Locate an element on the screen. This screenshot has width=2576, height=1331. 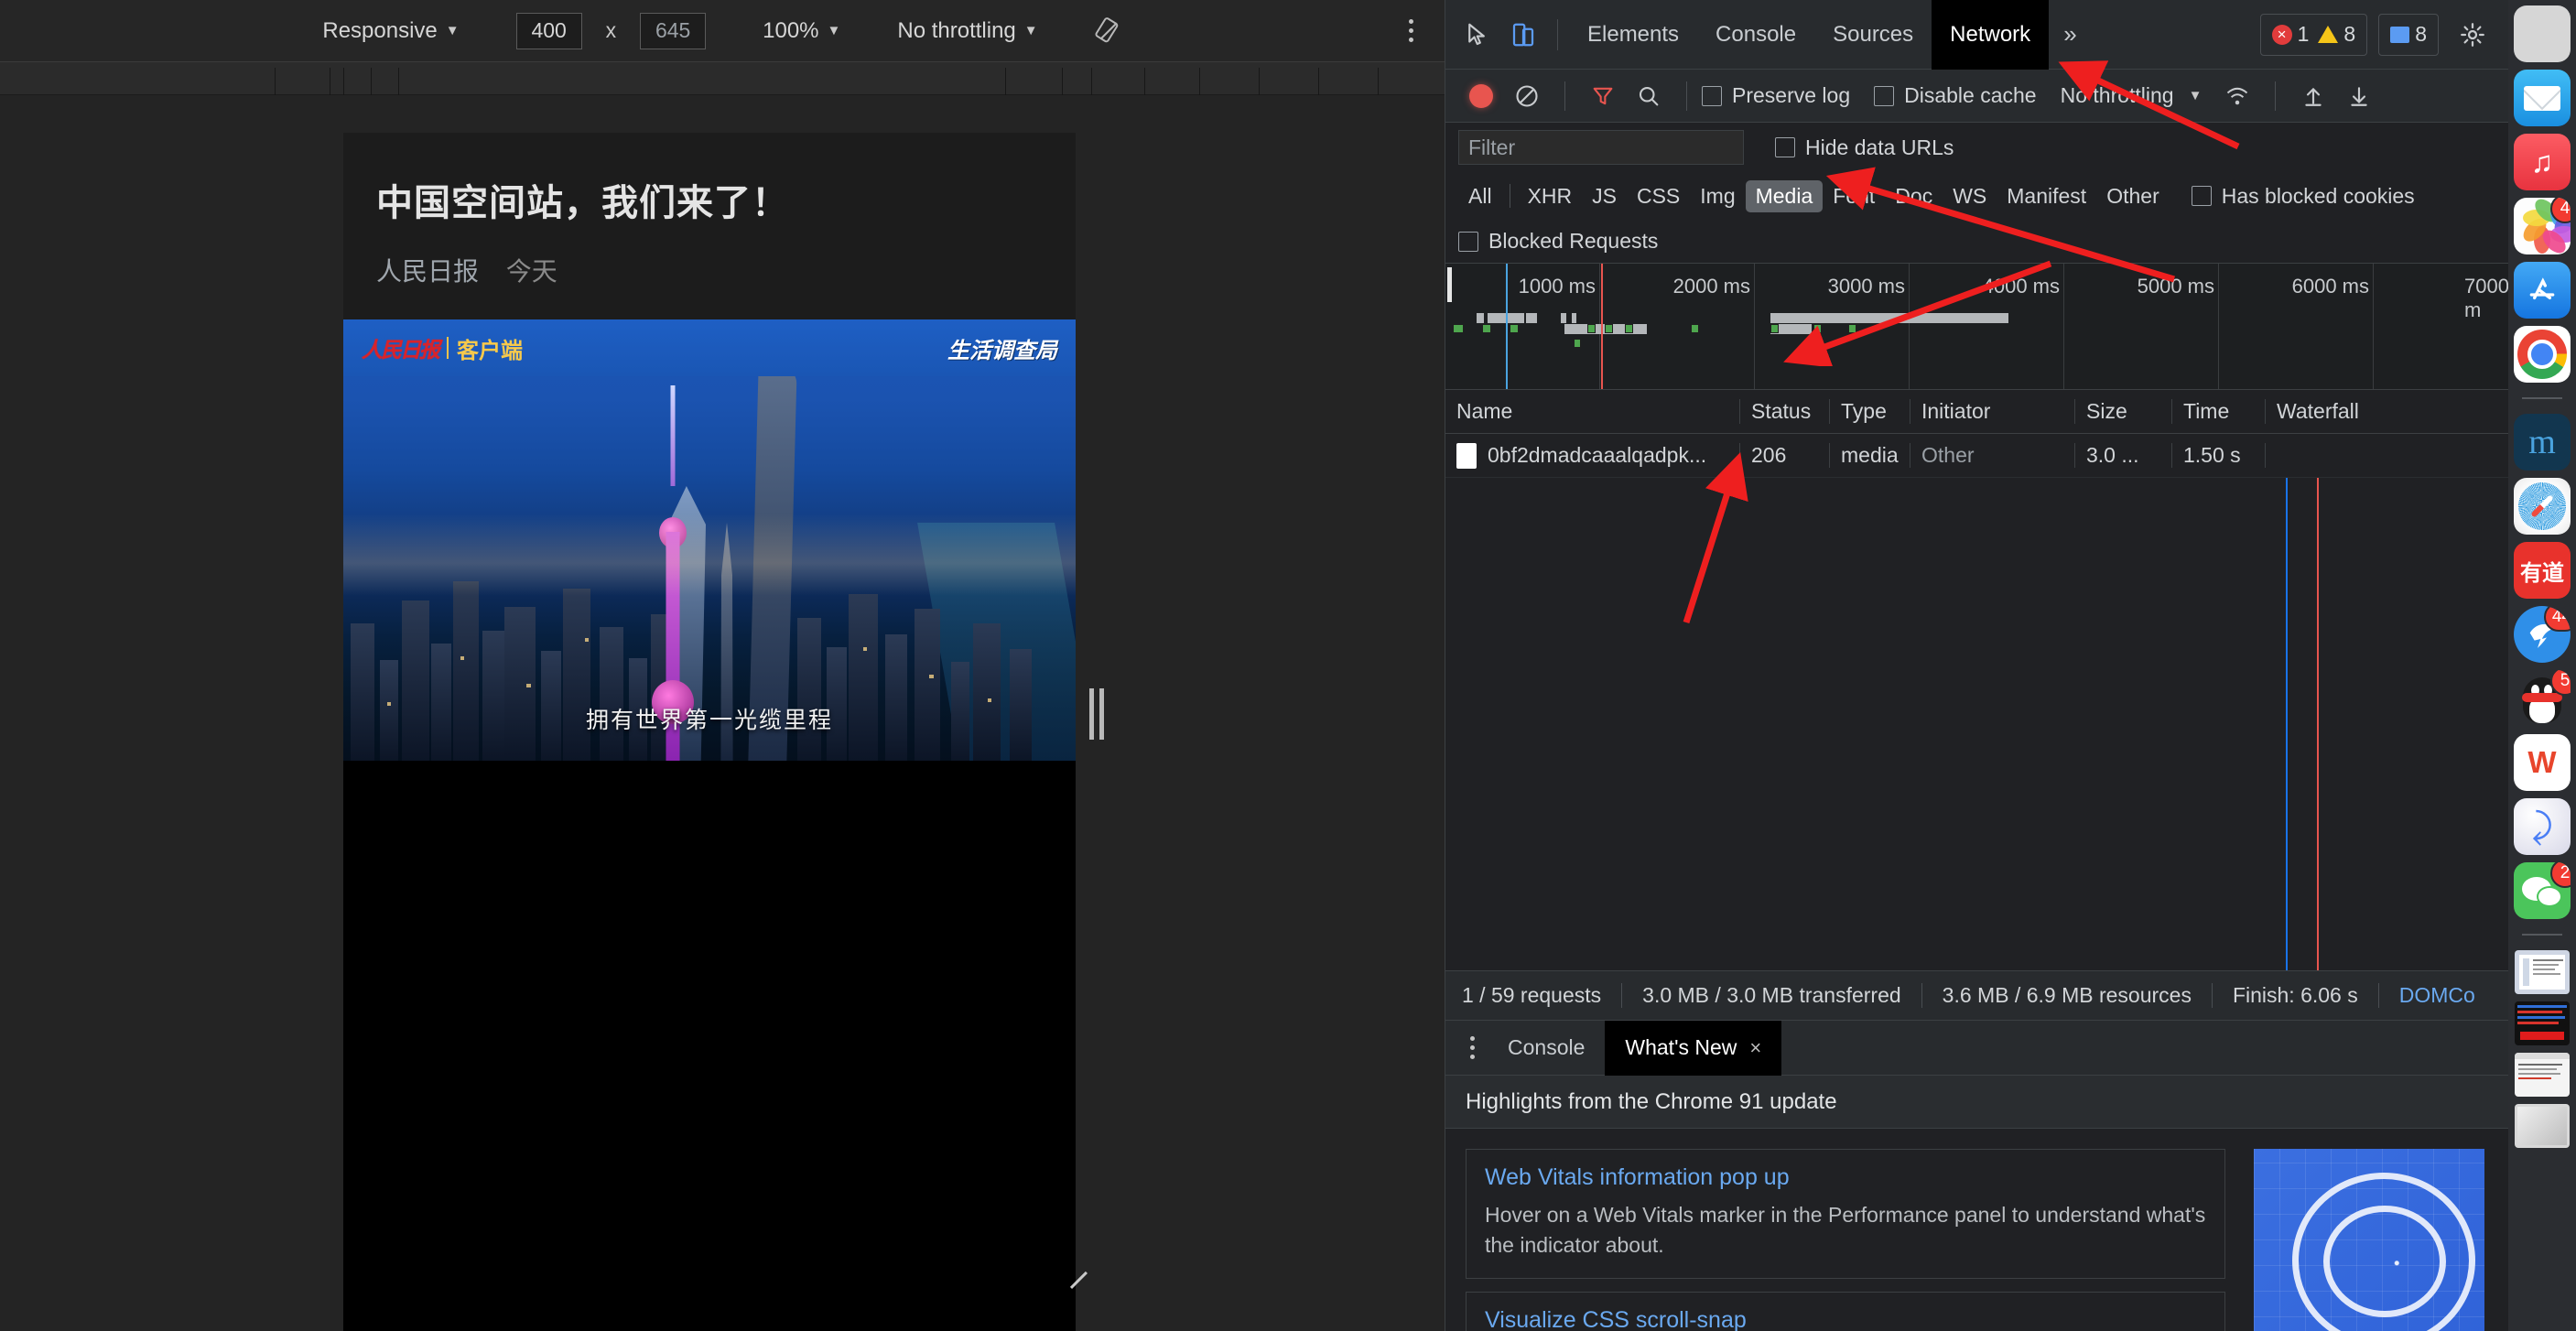
type-filter-css: CSS is located at coordinates (1659, 196).